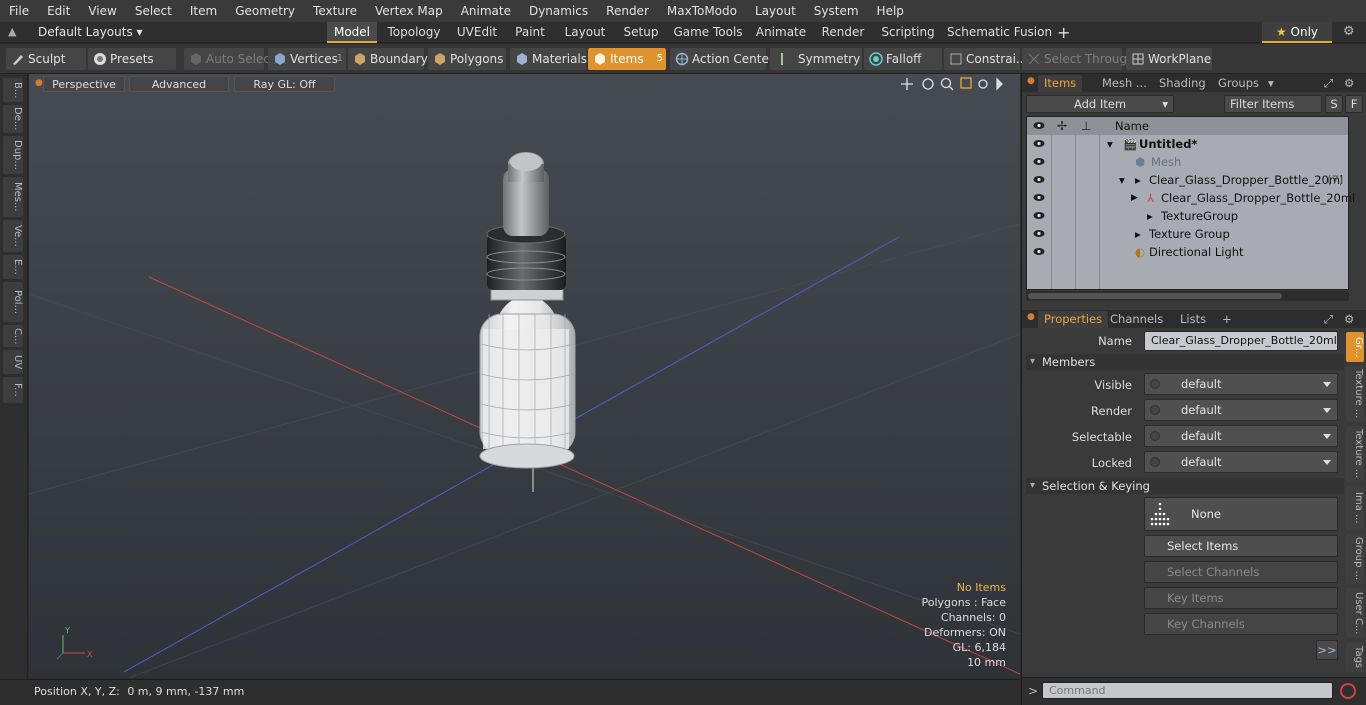  I want to click on scrollbar-thumb, so click(1155, 296).